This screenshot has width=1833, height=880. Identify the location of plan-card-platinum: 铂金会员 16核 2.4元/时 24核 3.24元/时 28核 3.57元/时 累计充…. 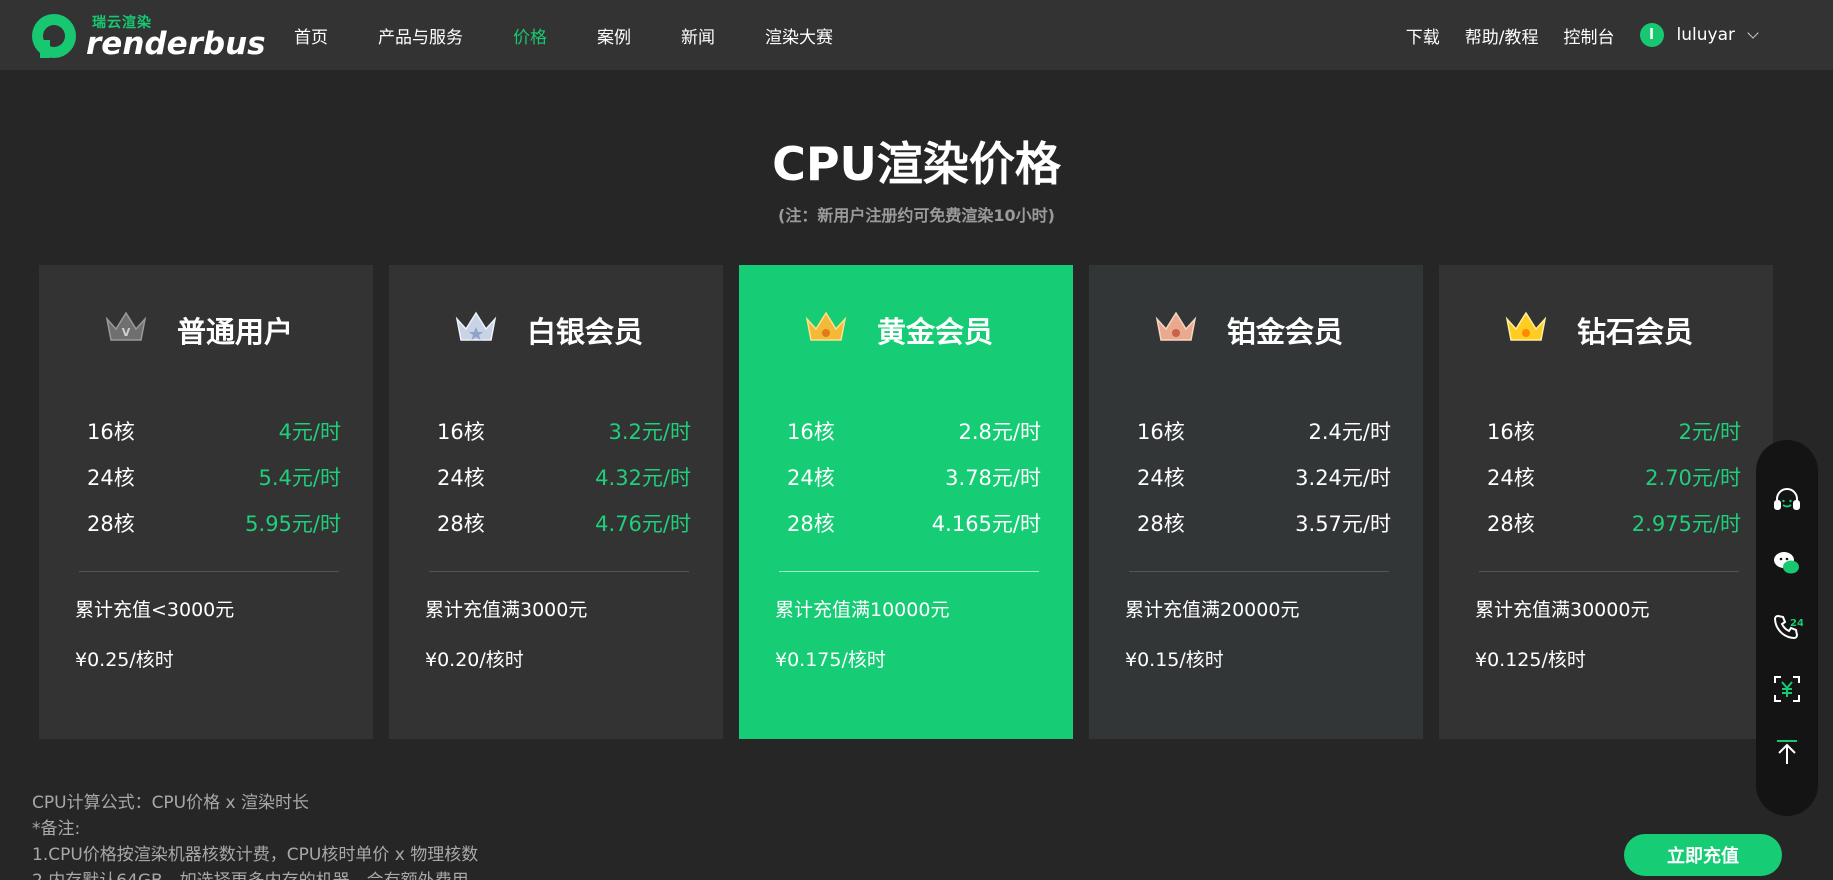
(1256, 502).